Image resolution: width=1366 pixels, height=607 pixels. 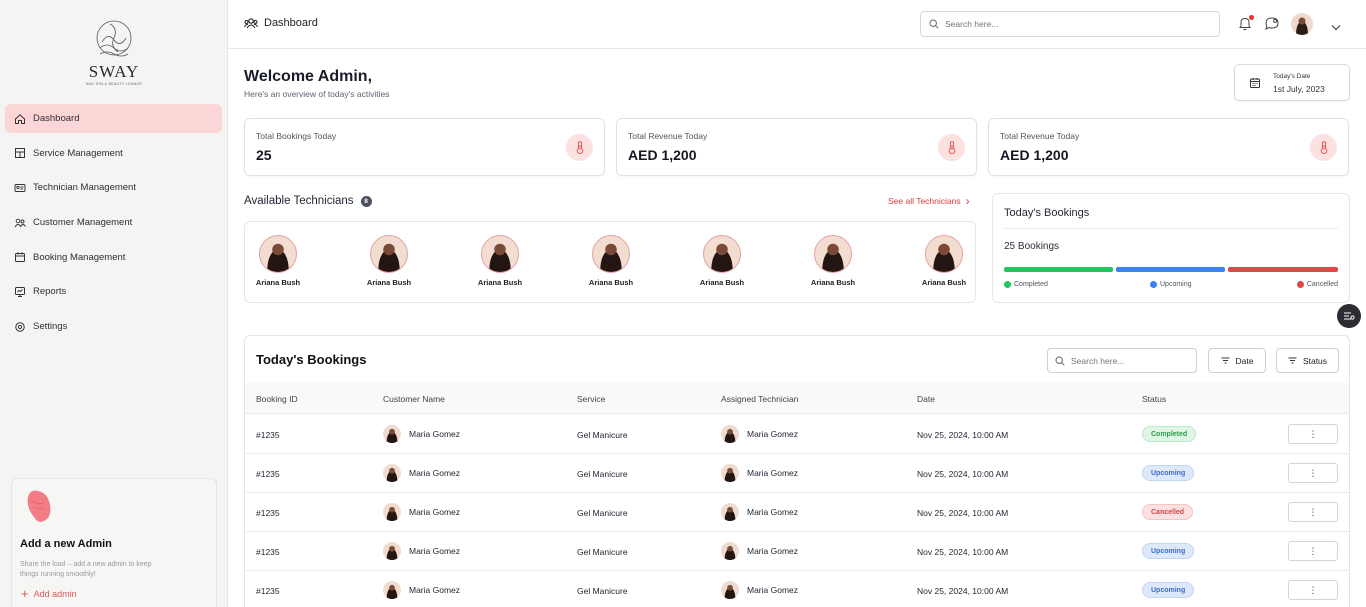 What do you see at coordinates (113, 118) in the screenshot?
I see `sidebar-item-dashboard: Dashboard` at bounding box center [113, 118].